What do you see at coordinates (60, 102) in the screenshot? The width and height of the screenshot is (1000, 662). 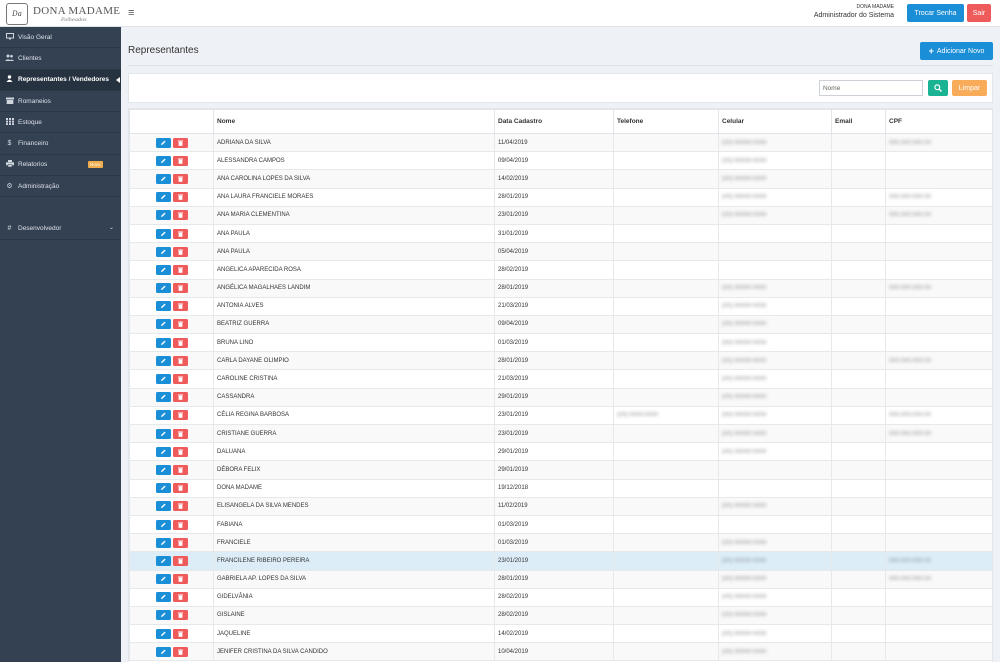 I see `sidebar-item-romaneios: Romaneios` at bounding box center [60, 102].